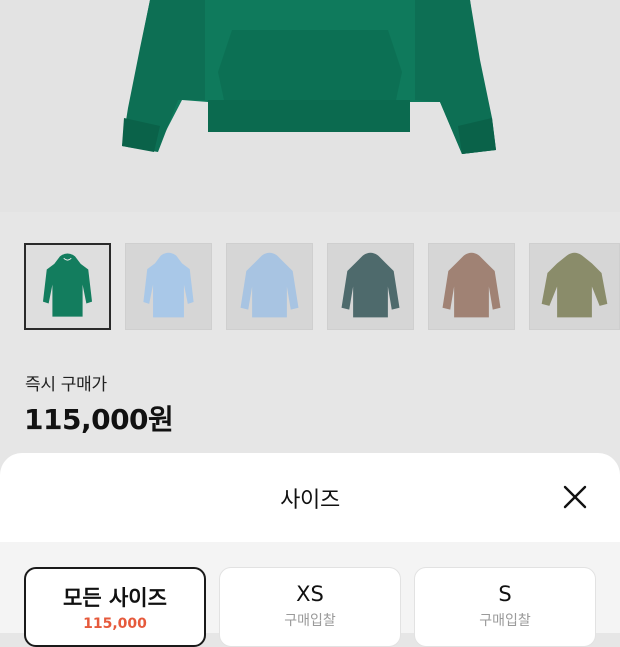 The height and width of the screenshot is (647, 620). Describe the element at coordinates (310, 500) in the screenshot. I see `sheet-title: 사이즈` at that location.